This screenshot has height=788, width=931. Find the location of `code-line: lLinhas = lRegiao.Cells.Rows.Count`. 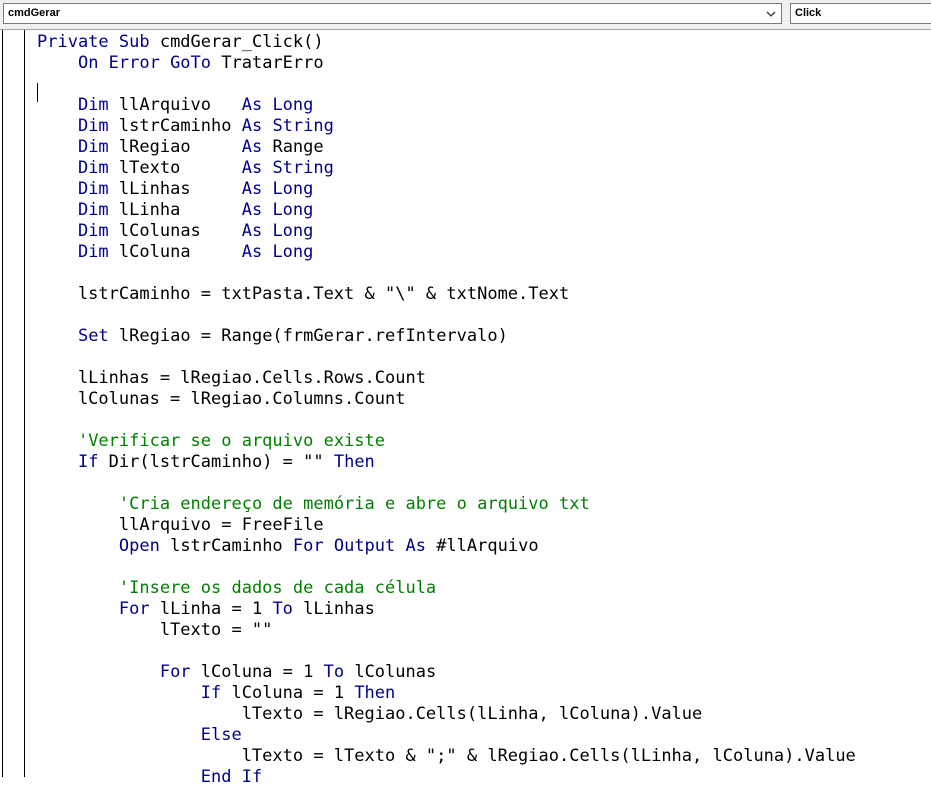

code-line: lLinhas = lRegiao.Cells.Rows.Count is located at coordinates (446, 378).